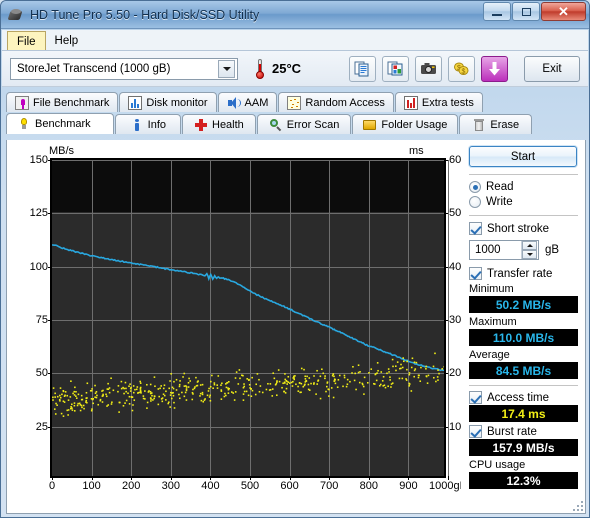 The image size is (590, 518). What do you see at coordinates (504, 250) in the screenshot?
I see `short-stroke-input: 1000` at bounding box center [504, 250].